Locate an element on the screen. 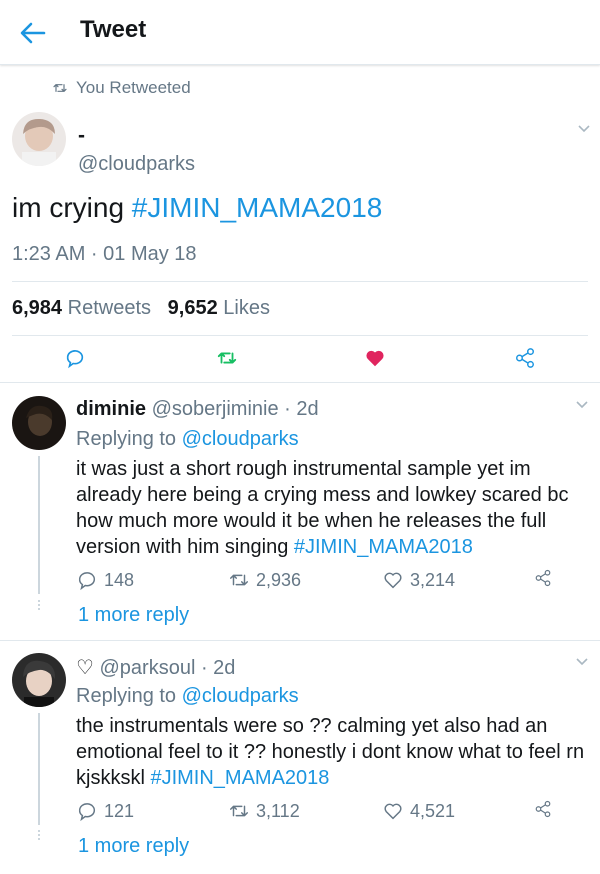  reply-header: ♡ @parksoul · 2d is located at coordinates (155, 667).